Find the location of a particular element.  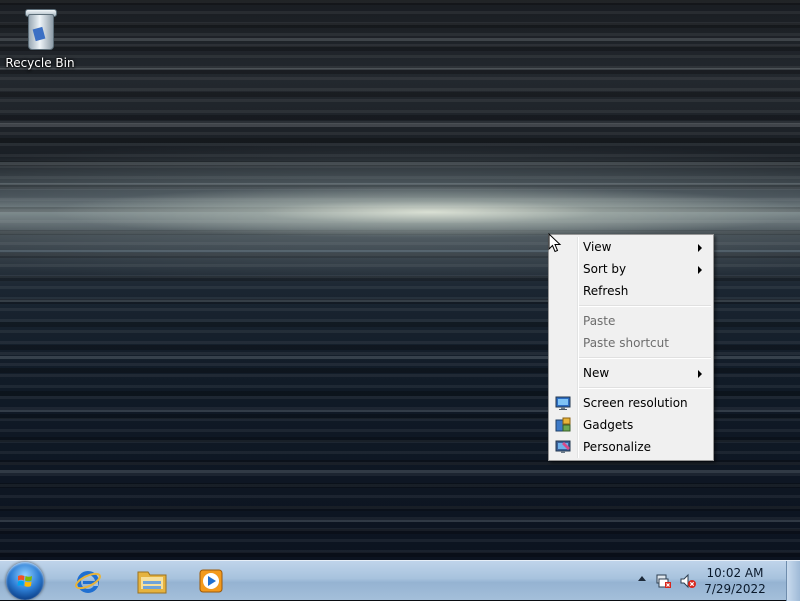

menu-item-screen-resolution: Screen resolution is located at coordinates (631, 403).